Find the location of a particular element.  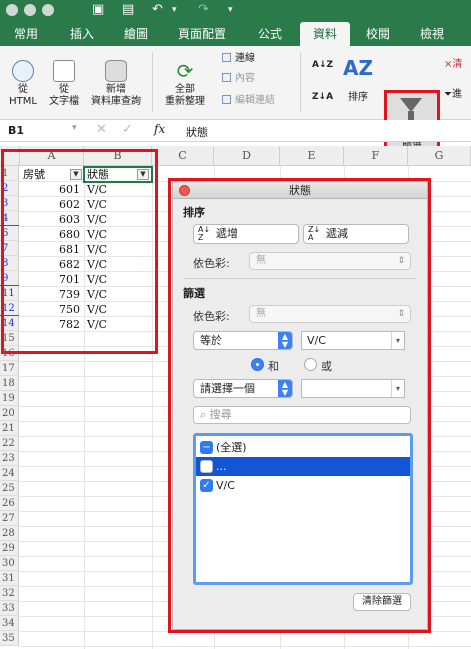

list-item-vc: ✓ V/C is located at coordinates (303, 485).